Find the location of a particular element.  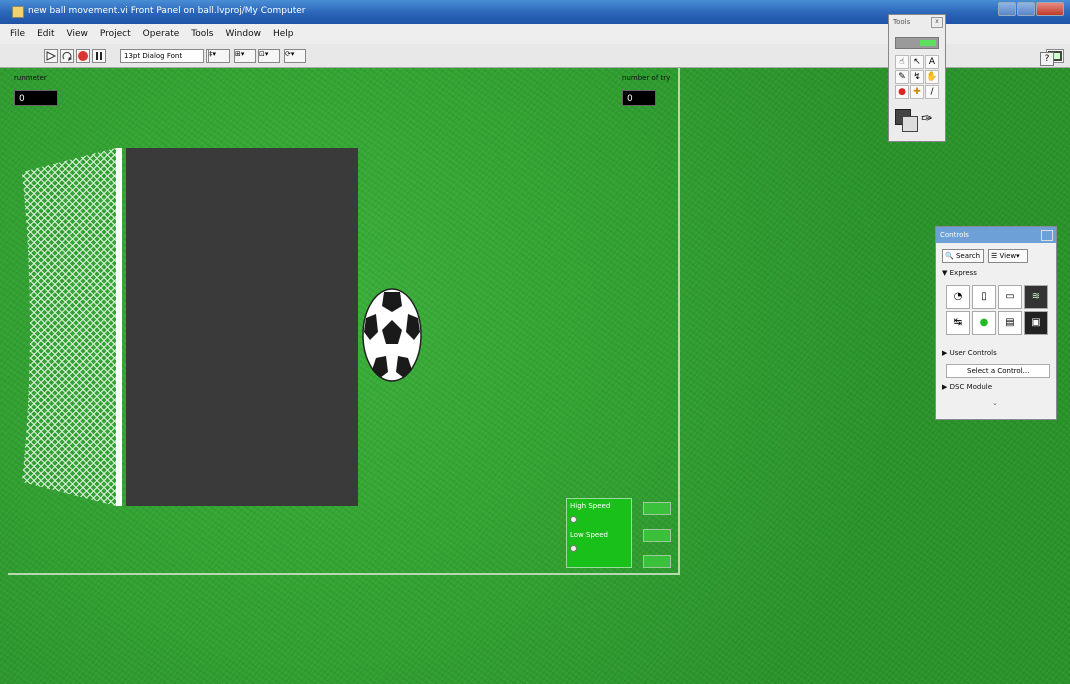

expand-arrow-icon: ▼ is located at coordinates (945, 273).